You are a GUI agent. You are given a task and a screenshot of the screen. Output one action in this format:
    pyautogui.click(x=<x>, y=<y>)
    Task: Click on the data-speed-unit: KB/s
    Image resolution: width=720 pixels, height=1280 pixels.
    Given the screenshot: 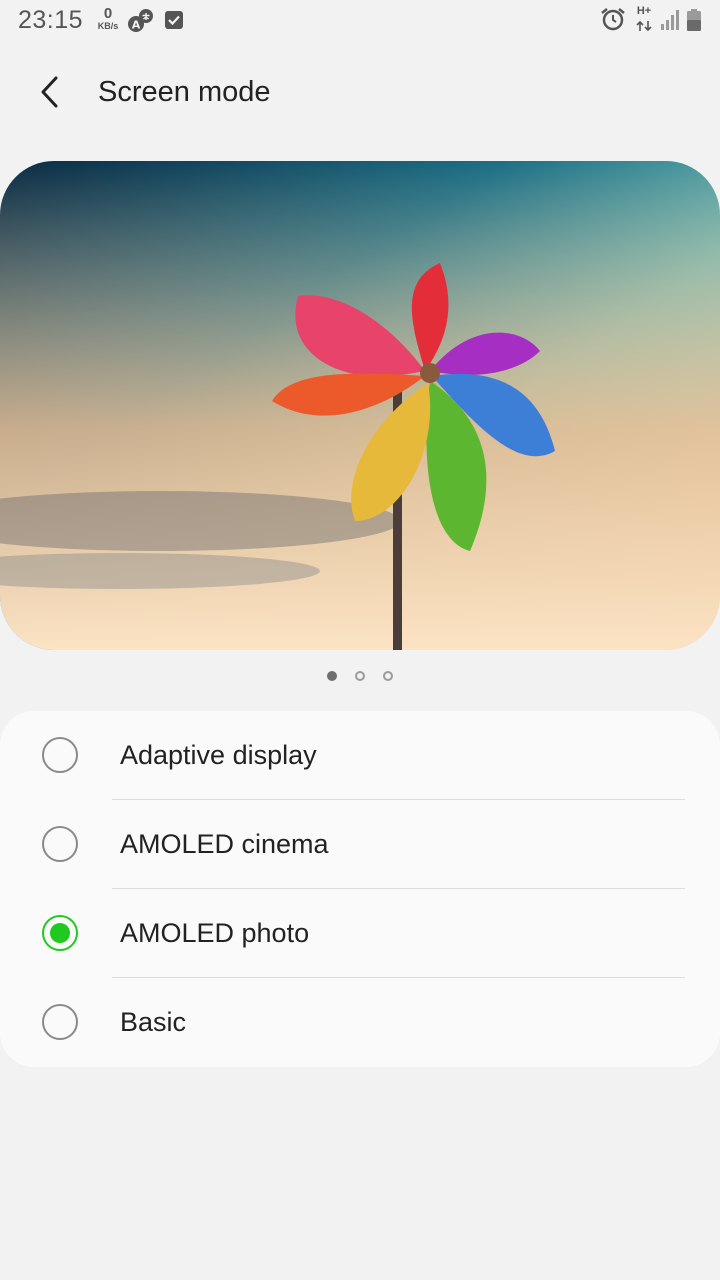 What is the action you would take?
    pyautogui.click(x=108, y=26)
    